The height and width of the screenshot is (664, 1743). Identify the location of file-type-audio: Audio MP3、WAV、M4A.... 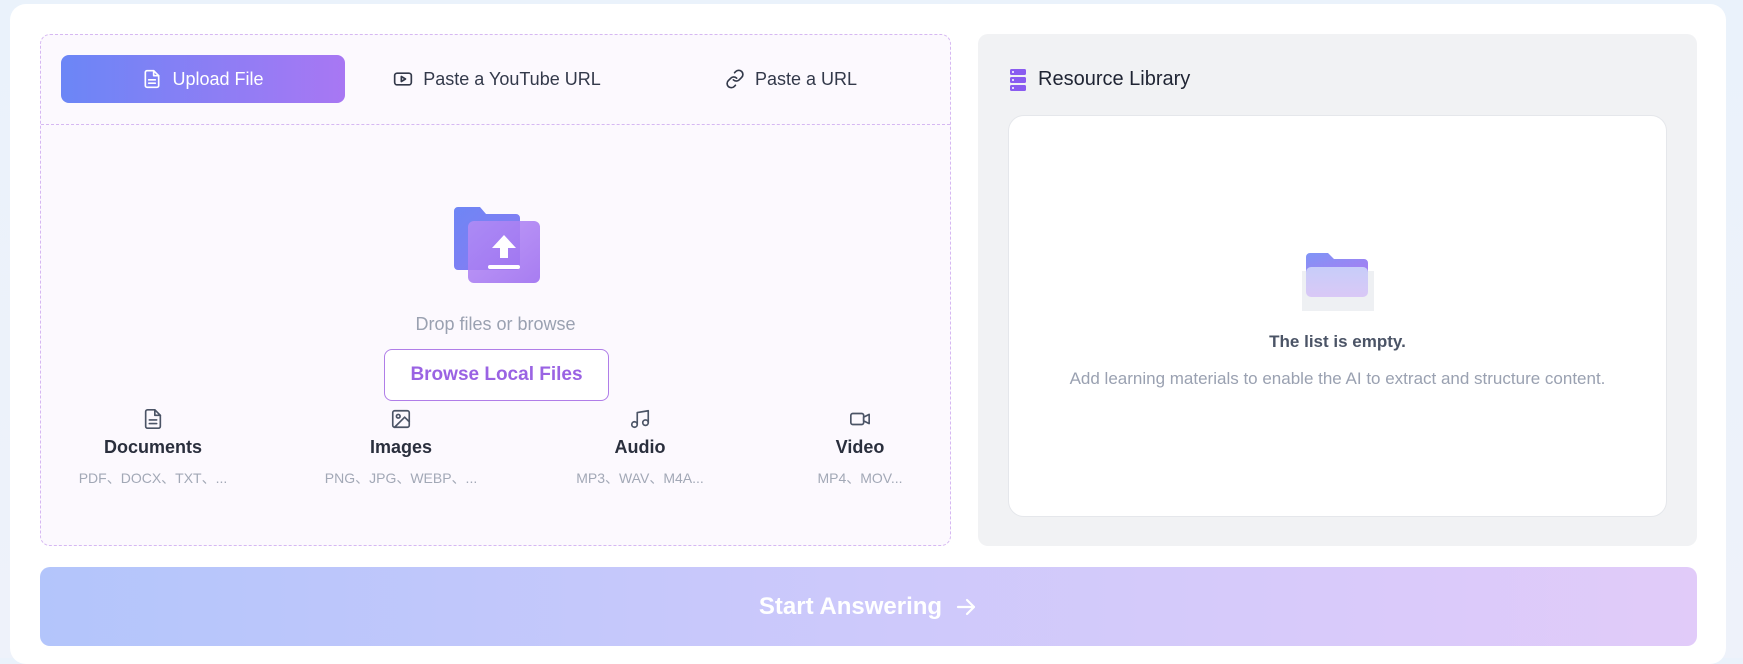
(640, 448).